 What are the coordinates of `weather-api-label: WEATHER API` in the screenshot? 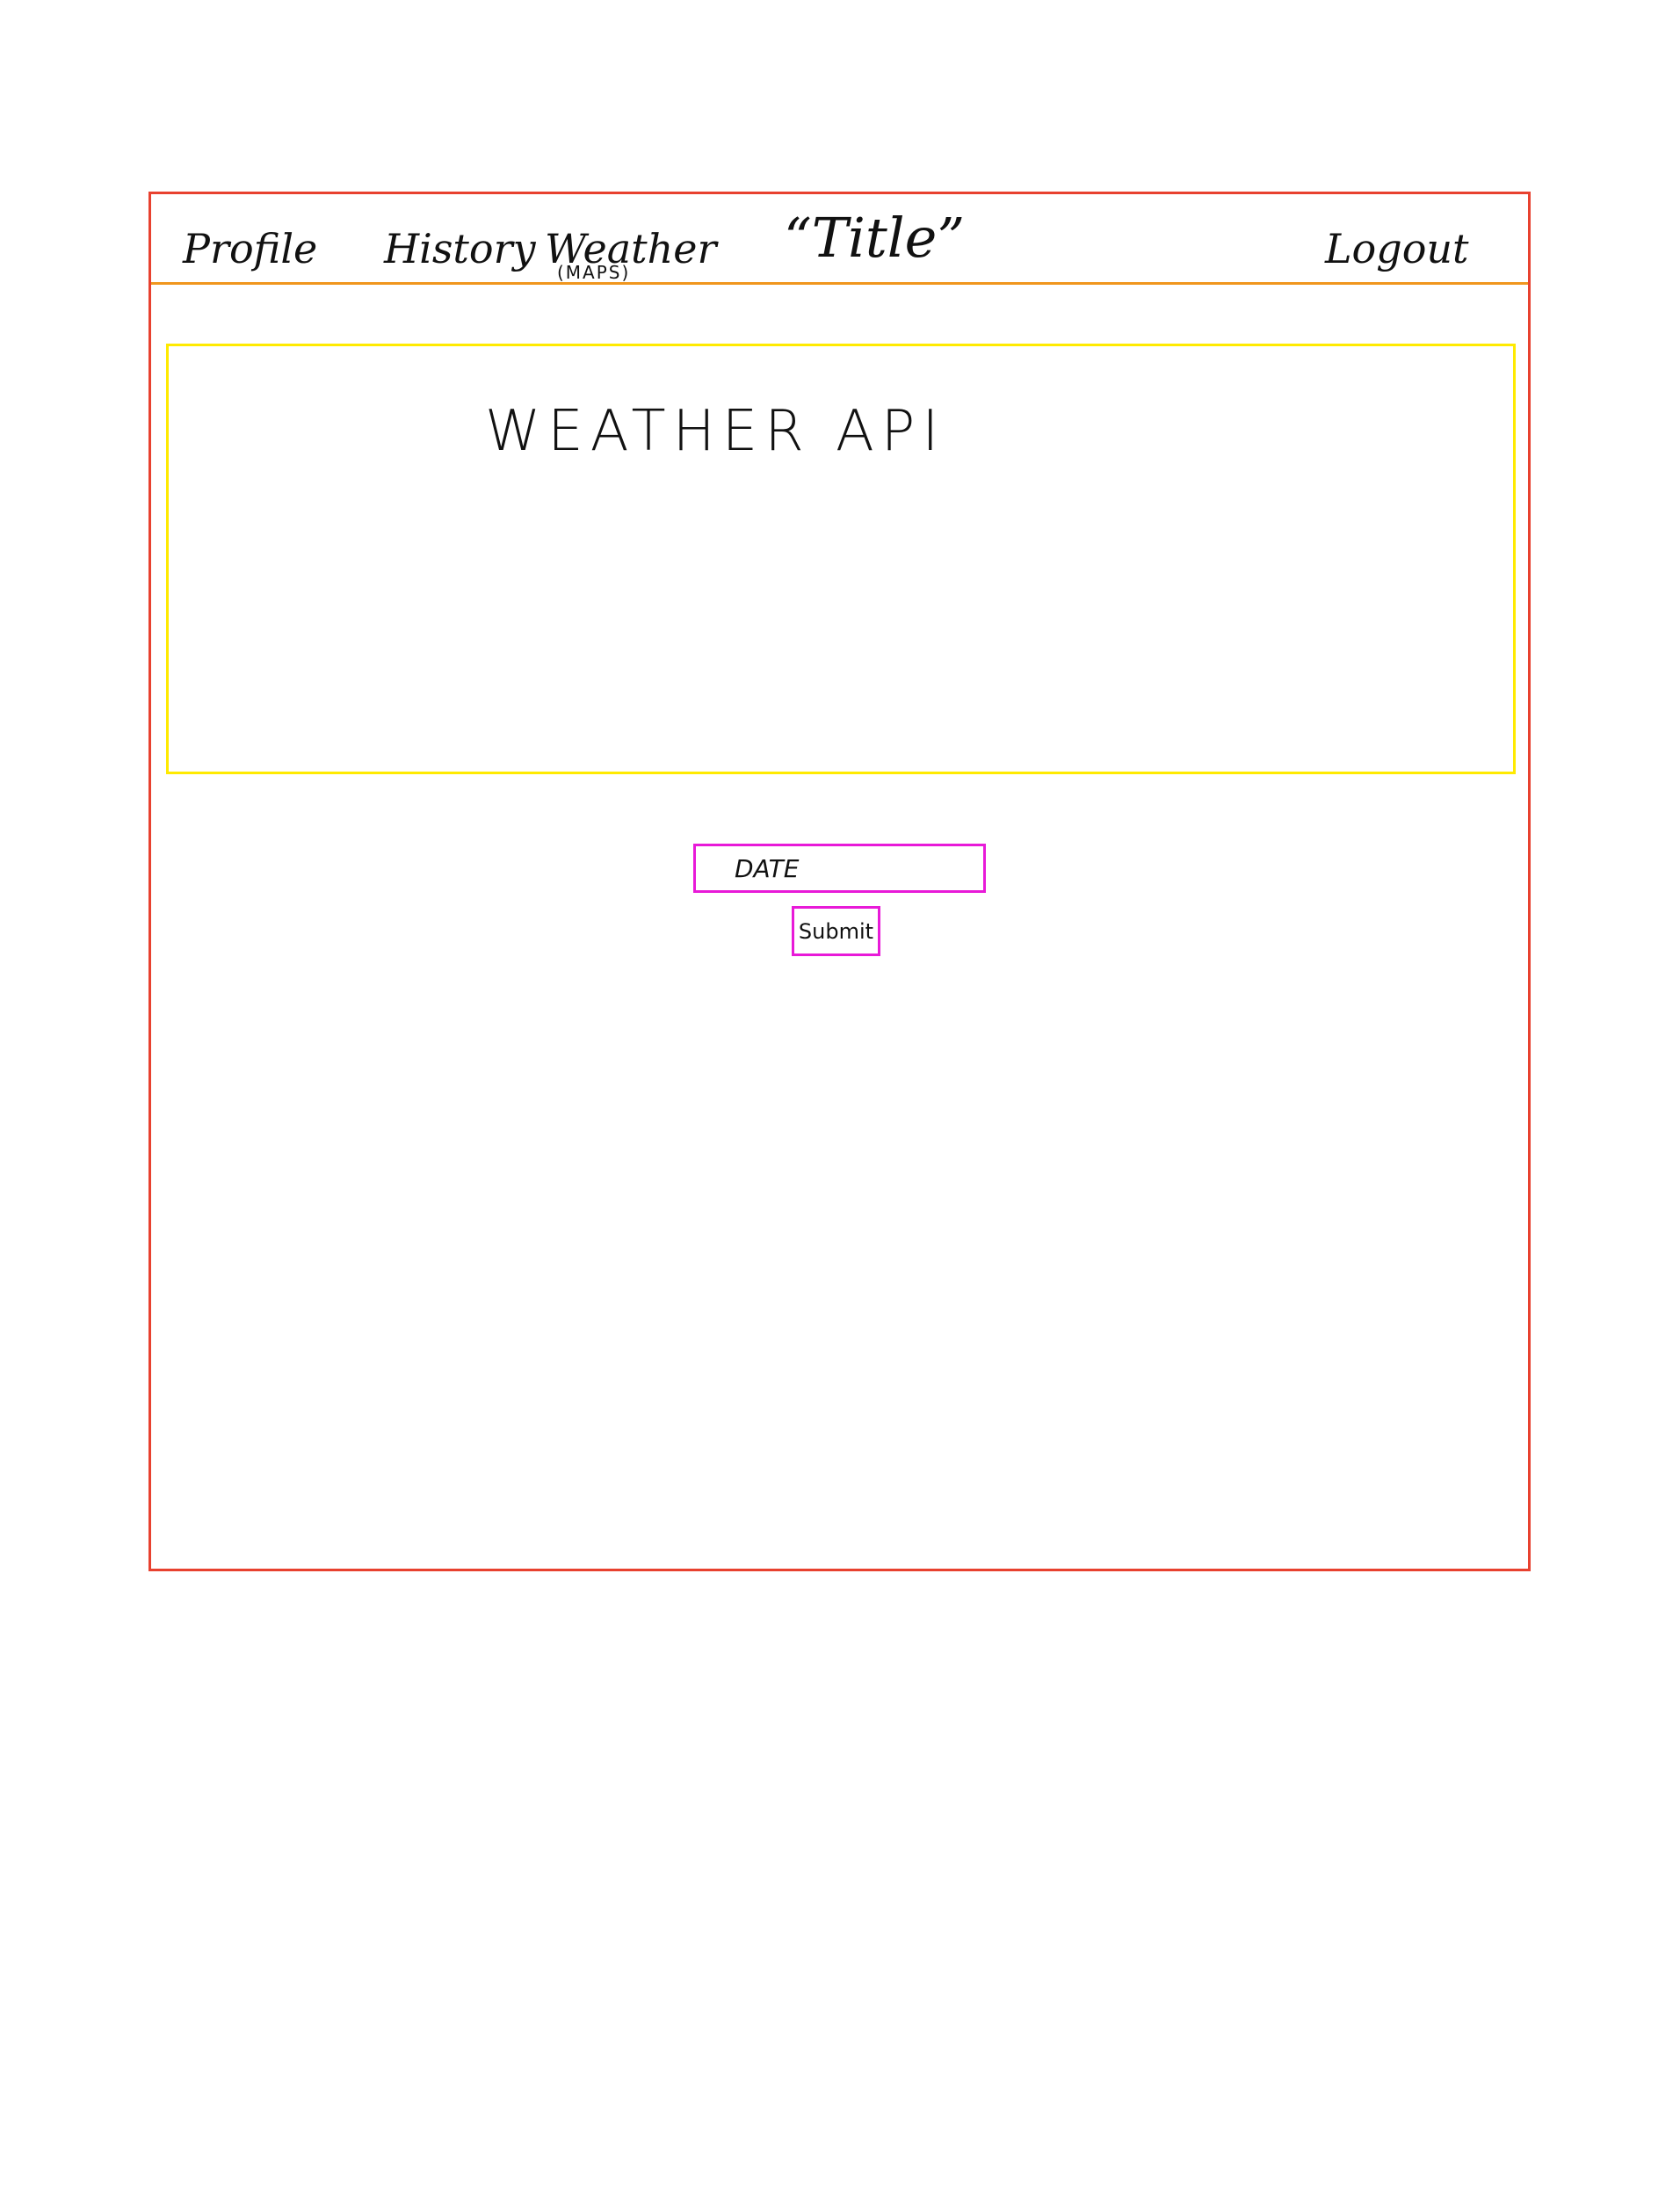 It's located at (715, 432).